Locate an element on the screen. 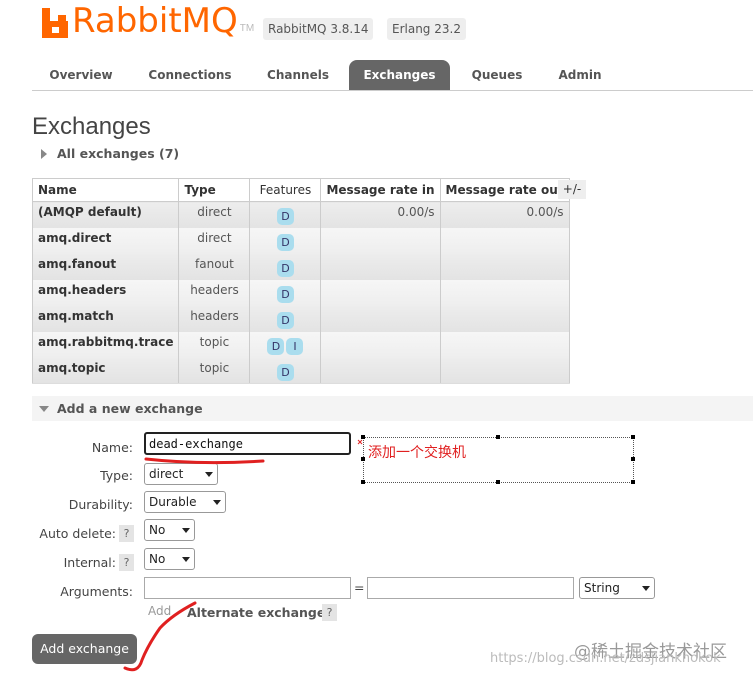  annotation-note-text: 添加一个交换机 is located at coordinates (417, 453).